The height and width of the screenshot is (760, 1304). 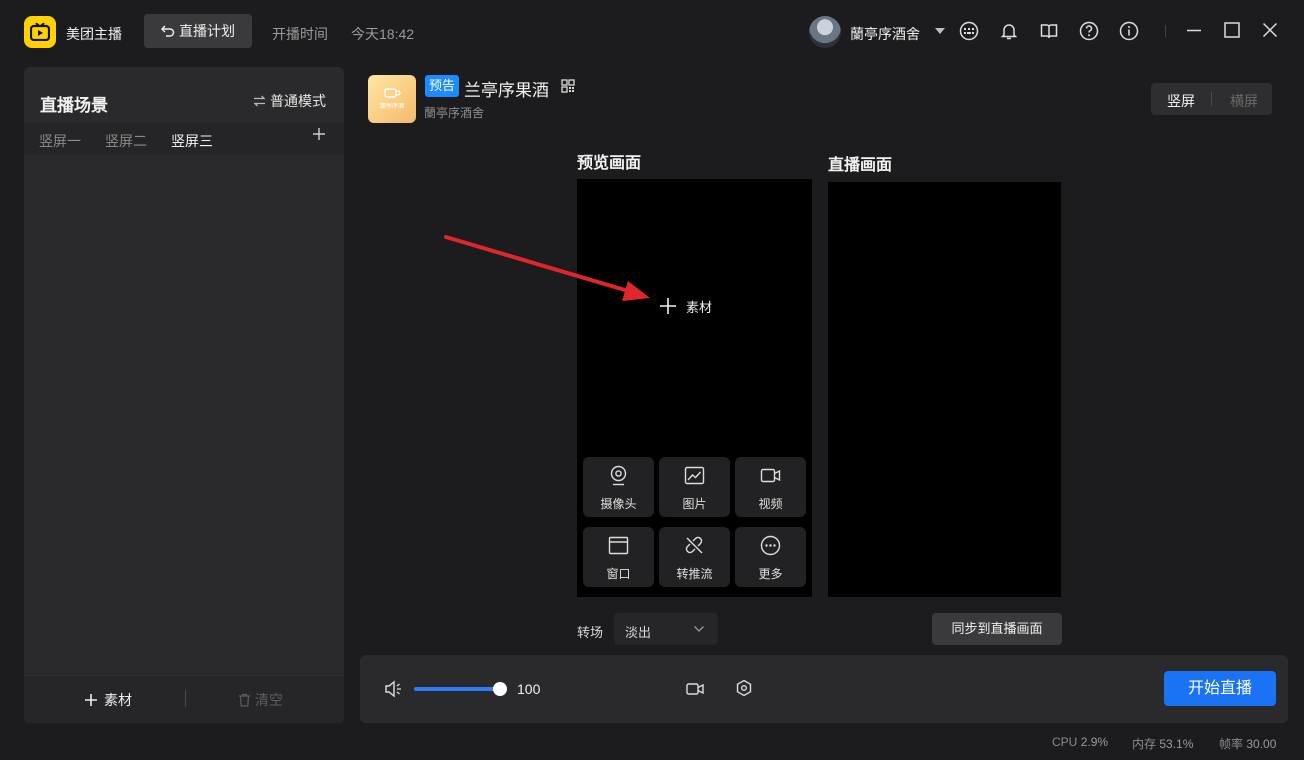 I want to click on source-video-label: 视频, so click(x=770, y=504).